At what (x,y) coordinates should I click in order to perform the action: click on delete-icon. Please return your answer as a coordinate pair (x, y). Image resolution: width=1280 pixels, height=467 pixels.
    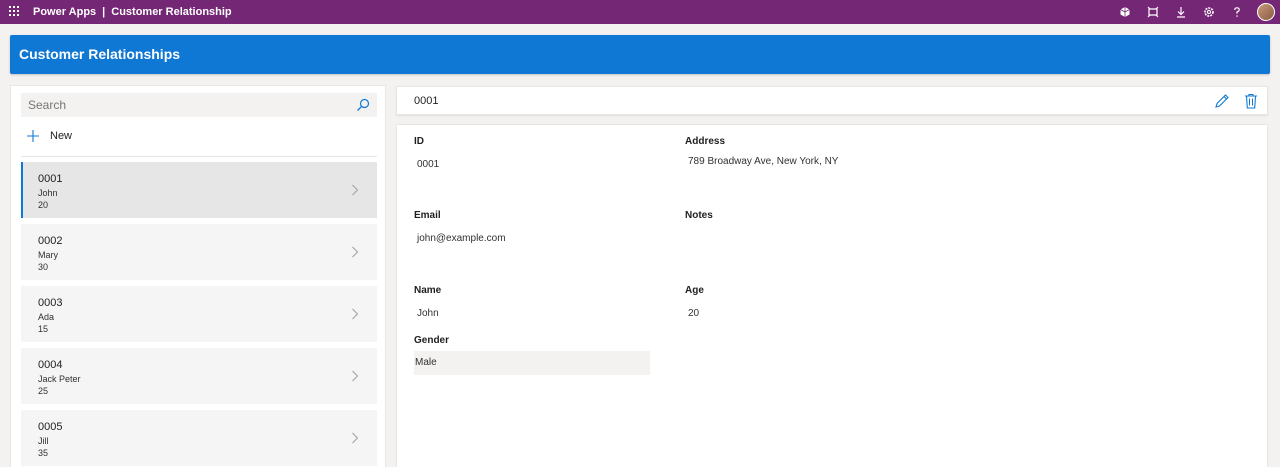
    Looking at the image, I should click on (1251, 101).